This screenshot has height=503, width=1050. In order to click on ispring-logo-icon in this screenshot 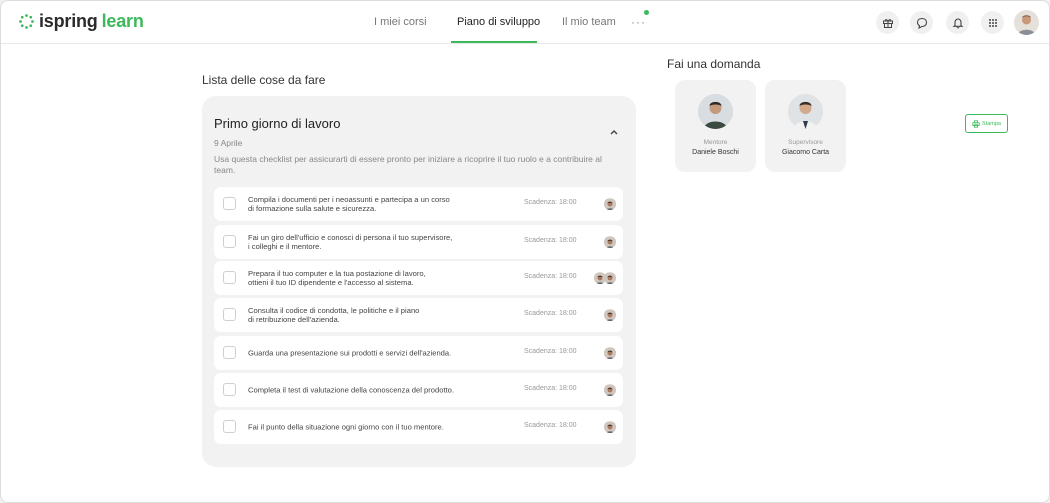, I will do `click(26, 21)`.